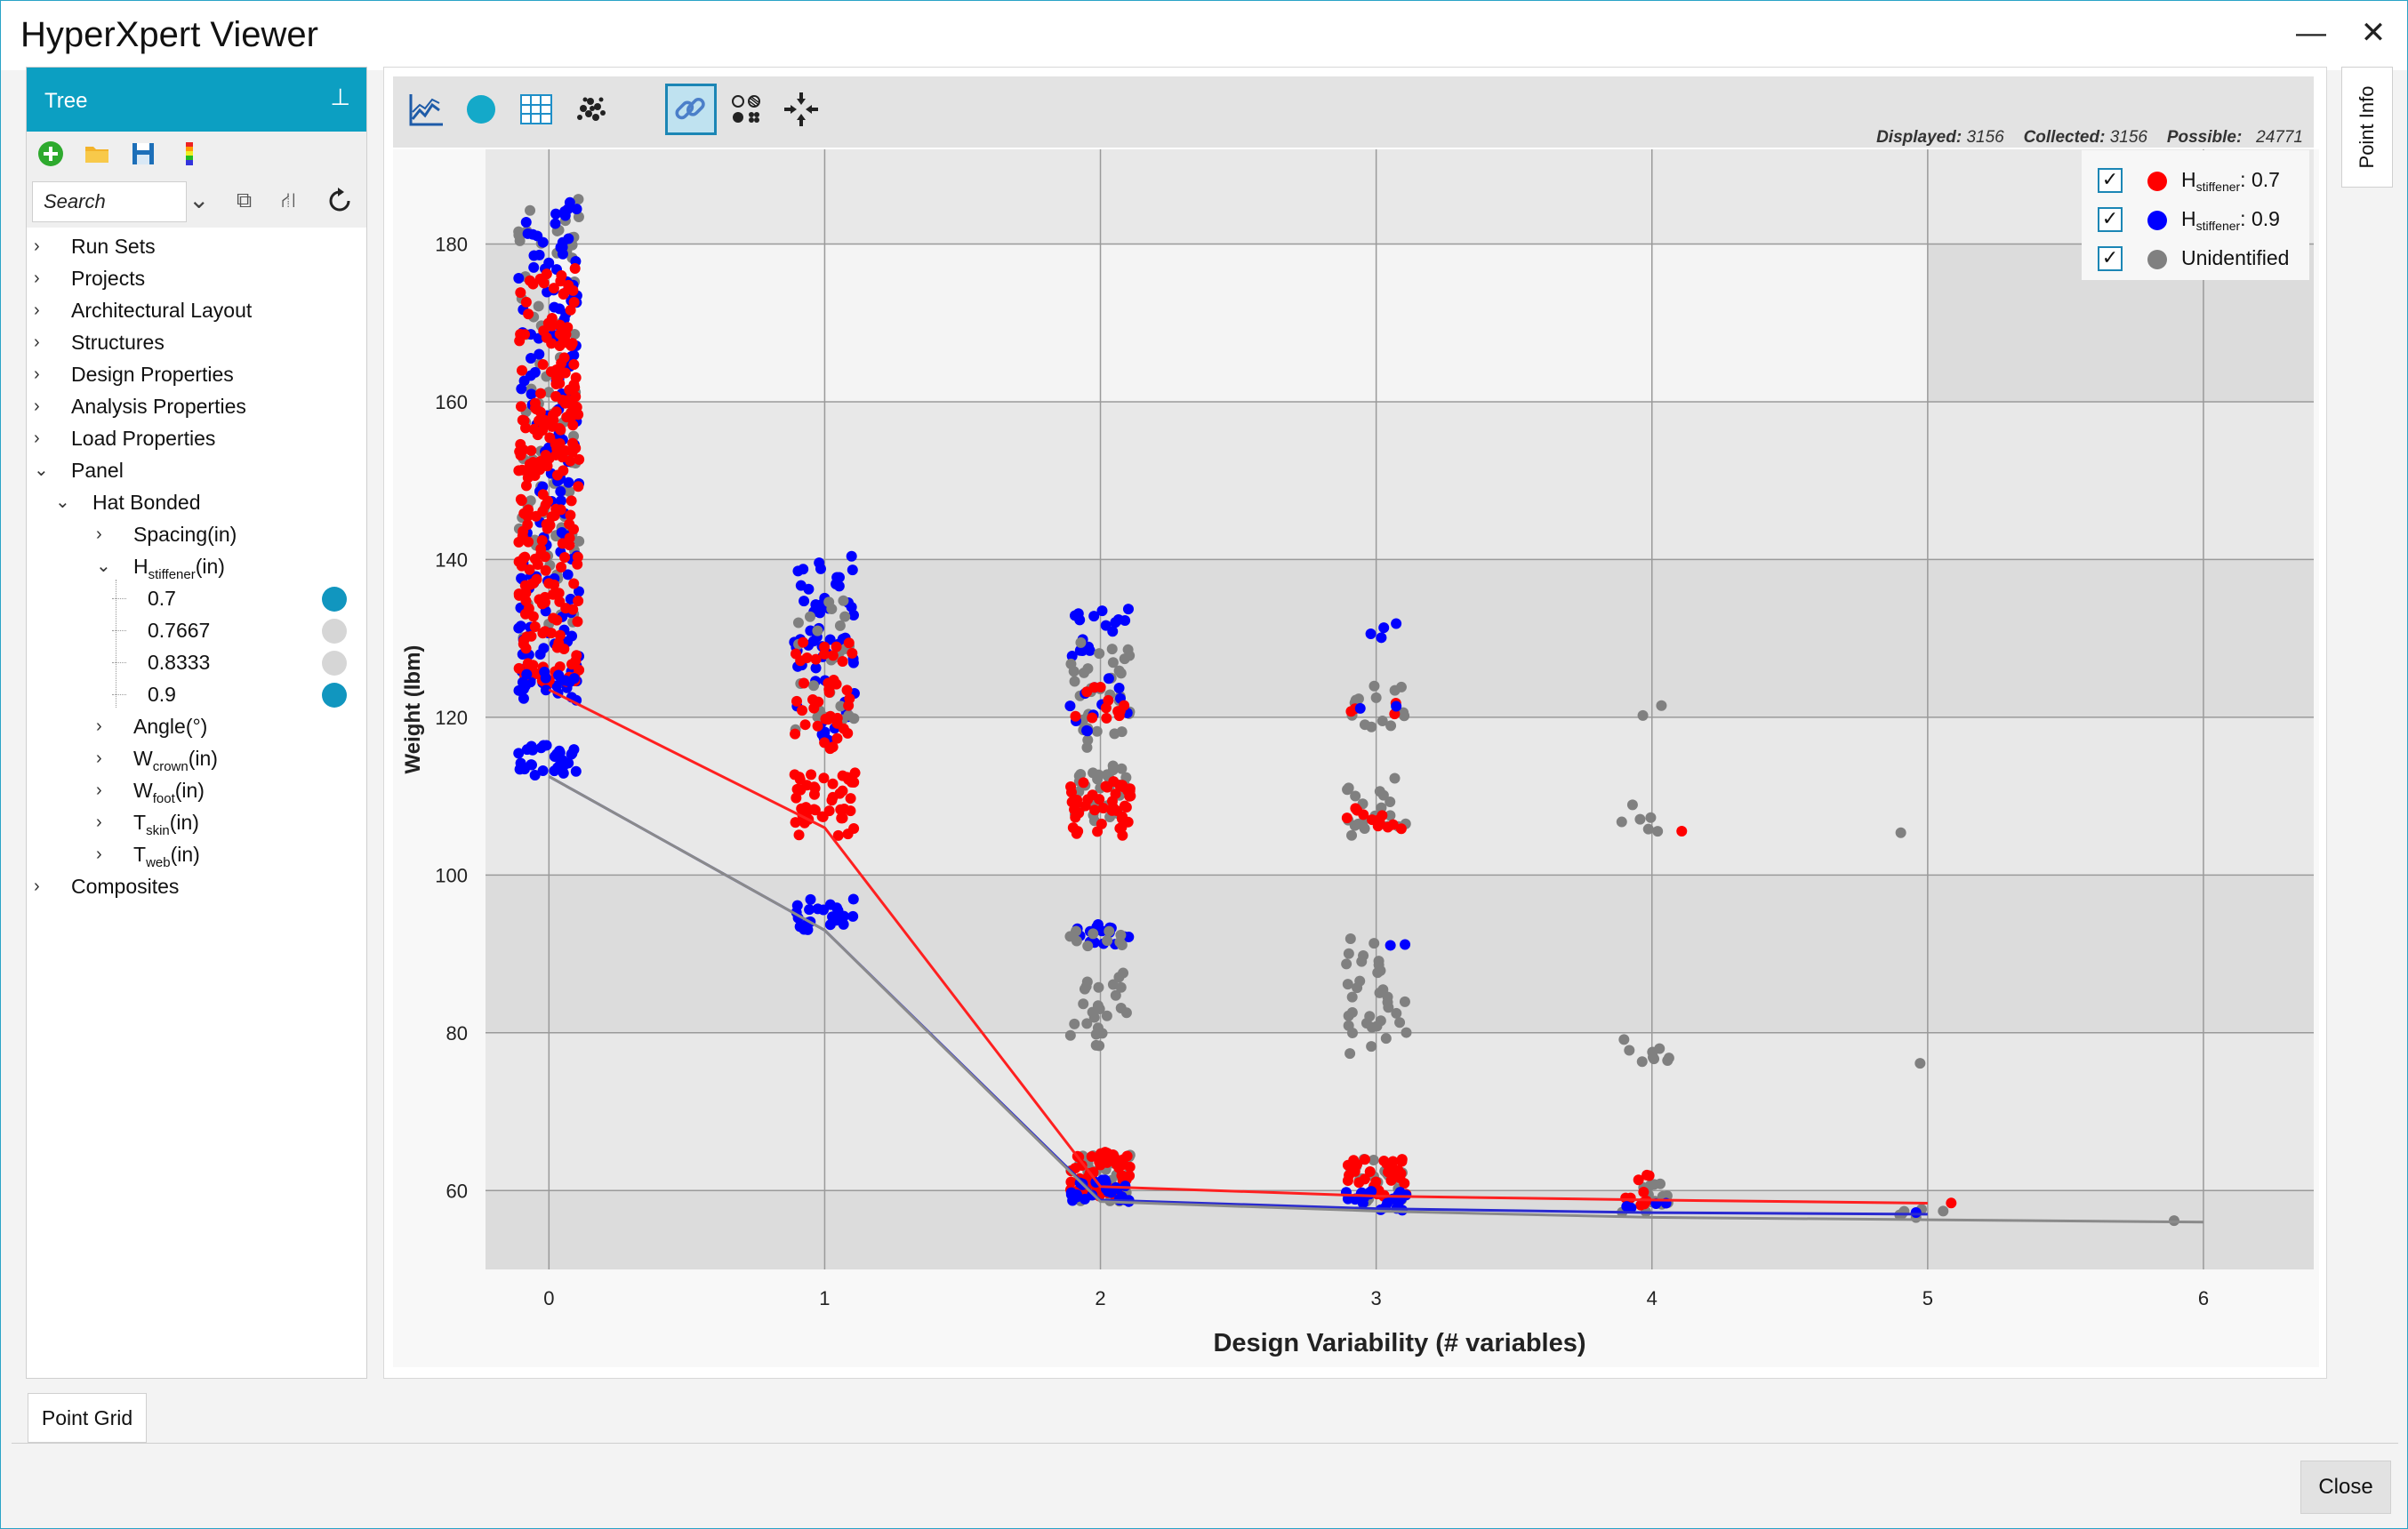  Describe the element at coordinates (2374, 32) in the screenshot. I see `close-window-button: ✕` at that location.